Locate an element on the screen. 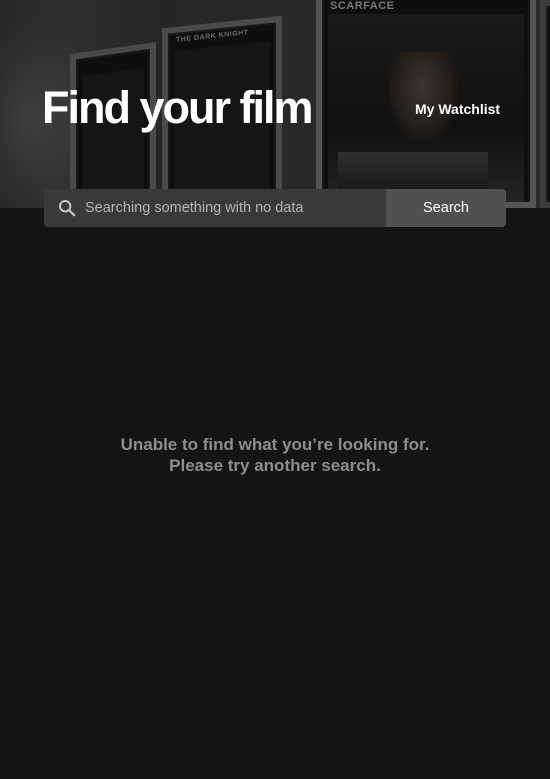  page-title: Find your film is located at coordinates (177, 107).